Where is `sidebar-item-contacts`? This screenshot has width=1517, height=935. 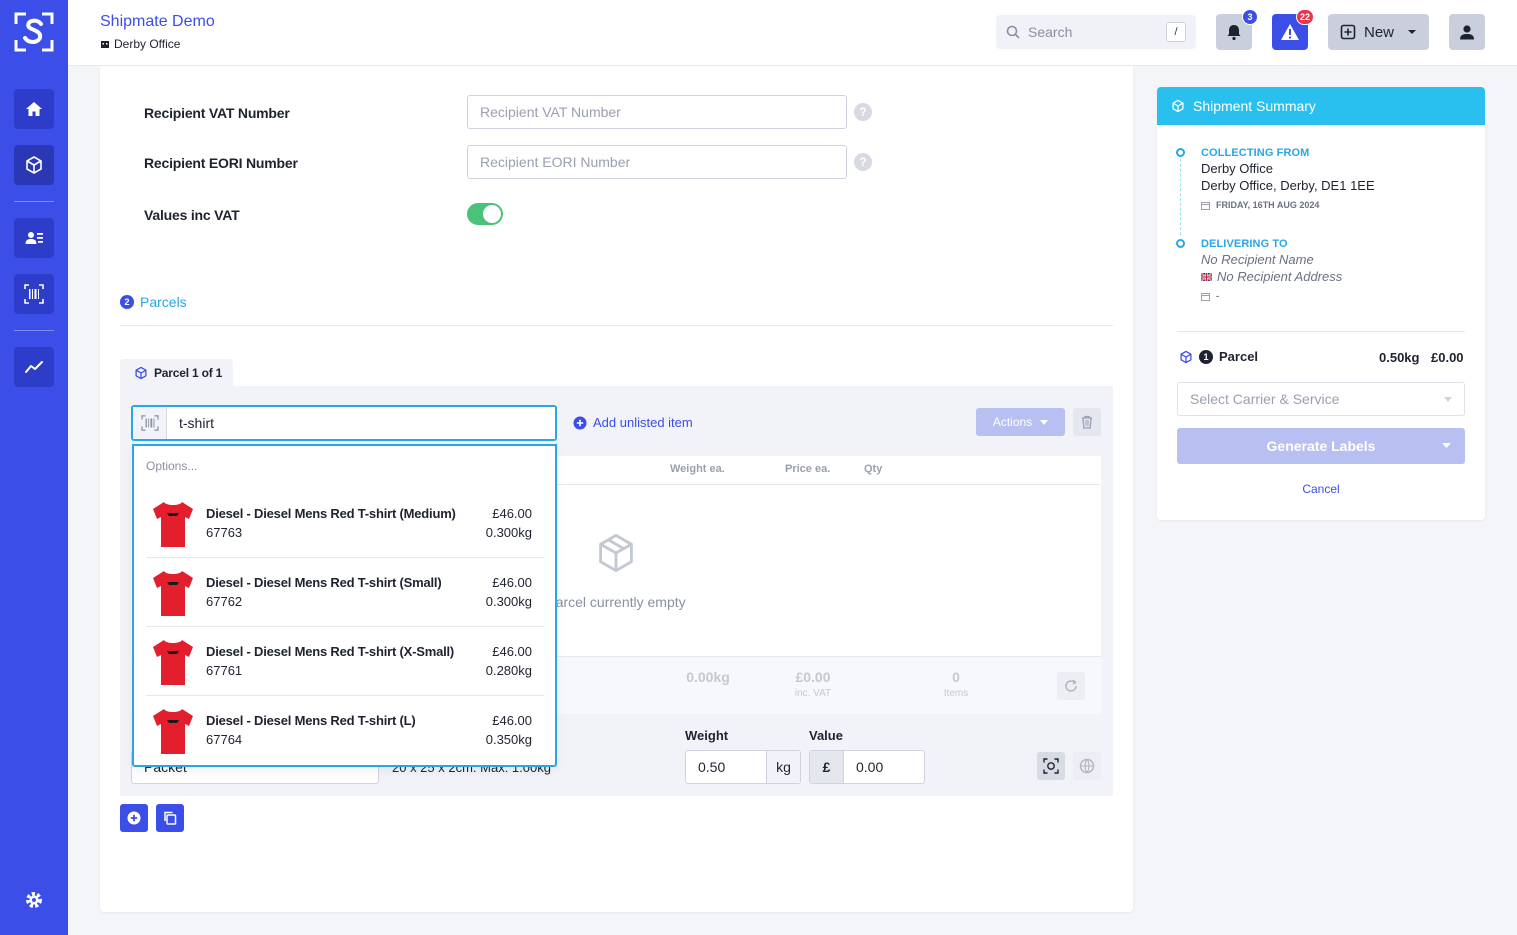 sidebar-item-contacts is located at coordinates (34, 238).